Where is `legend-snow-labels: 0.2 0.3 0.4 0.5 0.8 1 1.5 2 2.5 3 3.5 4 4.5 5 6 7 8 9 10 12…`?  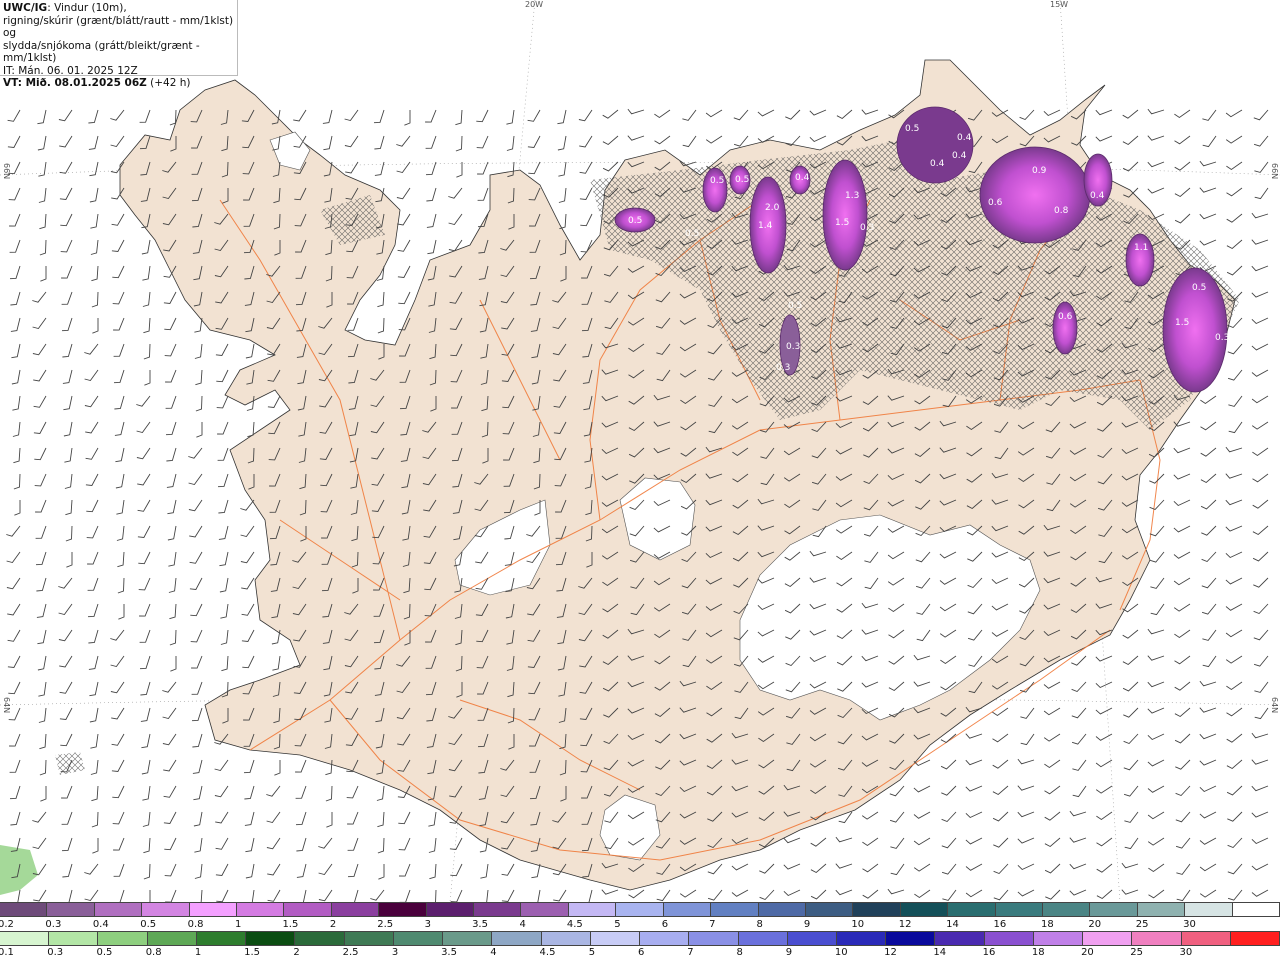
legend-snow-labels: 0.2 0.3 0.4 0.5 0.8 1 1.5 2 2.5 3 3.5 4 4.5 5 6 7 8 9 10 12… is located at coordinates (640, 925).